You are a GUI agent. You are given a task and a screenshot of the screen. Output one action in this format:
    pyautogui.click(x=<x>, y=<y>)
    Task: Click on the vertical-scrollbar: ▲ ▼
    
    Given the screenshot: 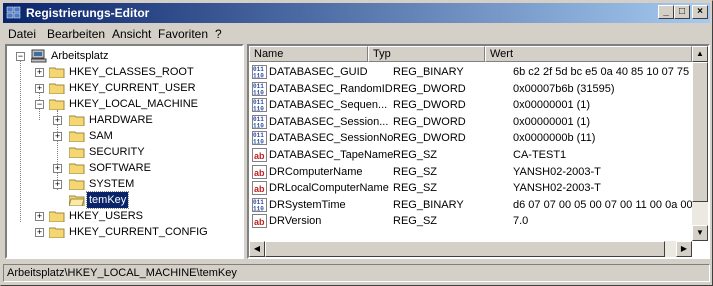 What is the action you would take?
    pyautogui.click(x=700, y=143)
    